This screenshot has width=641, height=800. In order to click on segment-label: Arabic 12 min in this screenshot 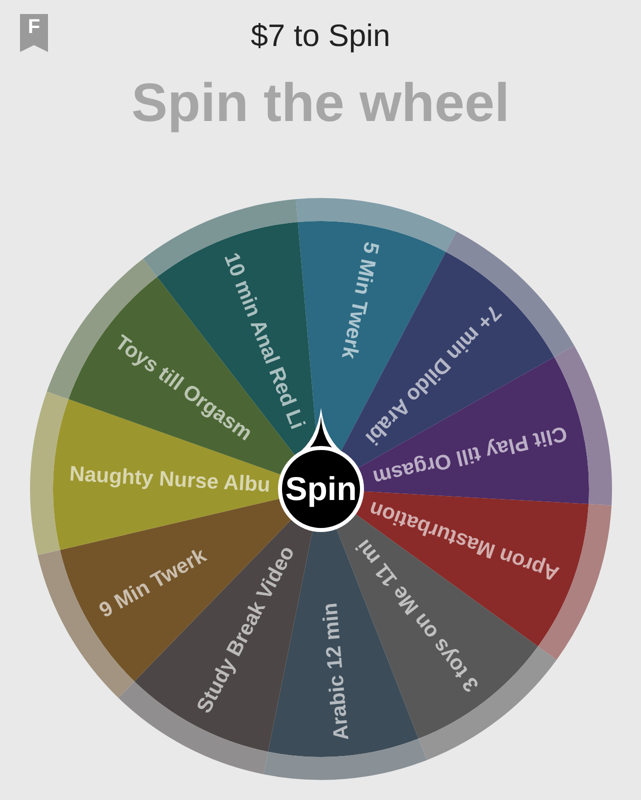, I will do `click(336, 672)`.